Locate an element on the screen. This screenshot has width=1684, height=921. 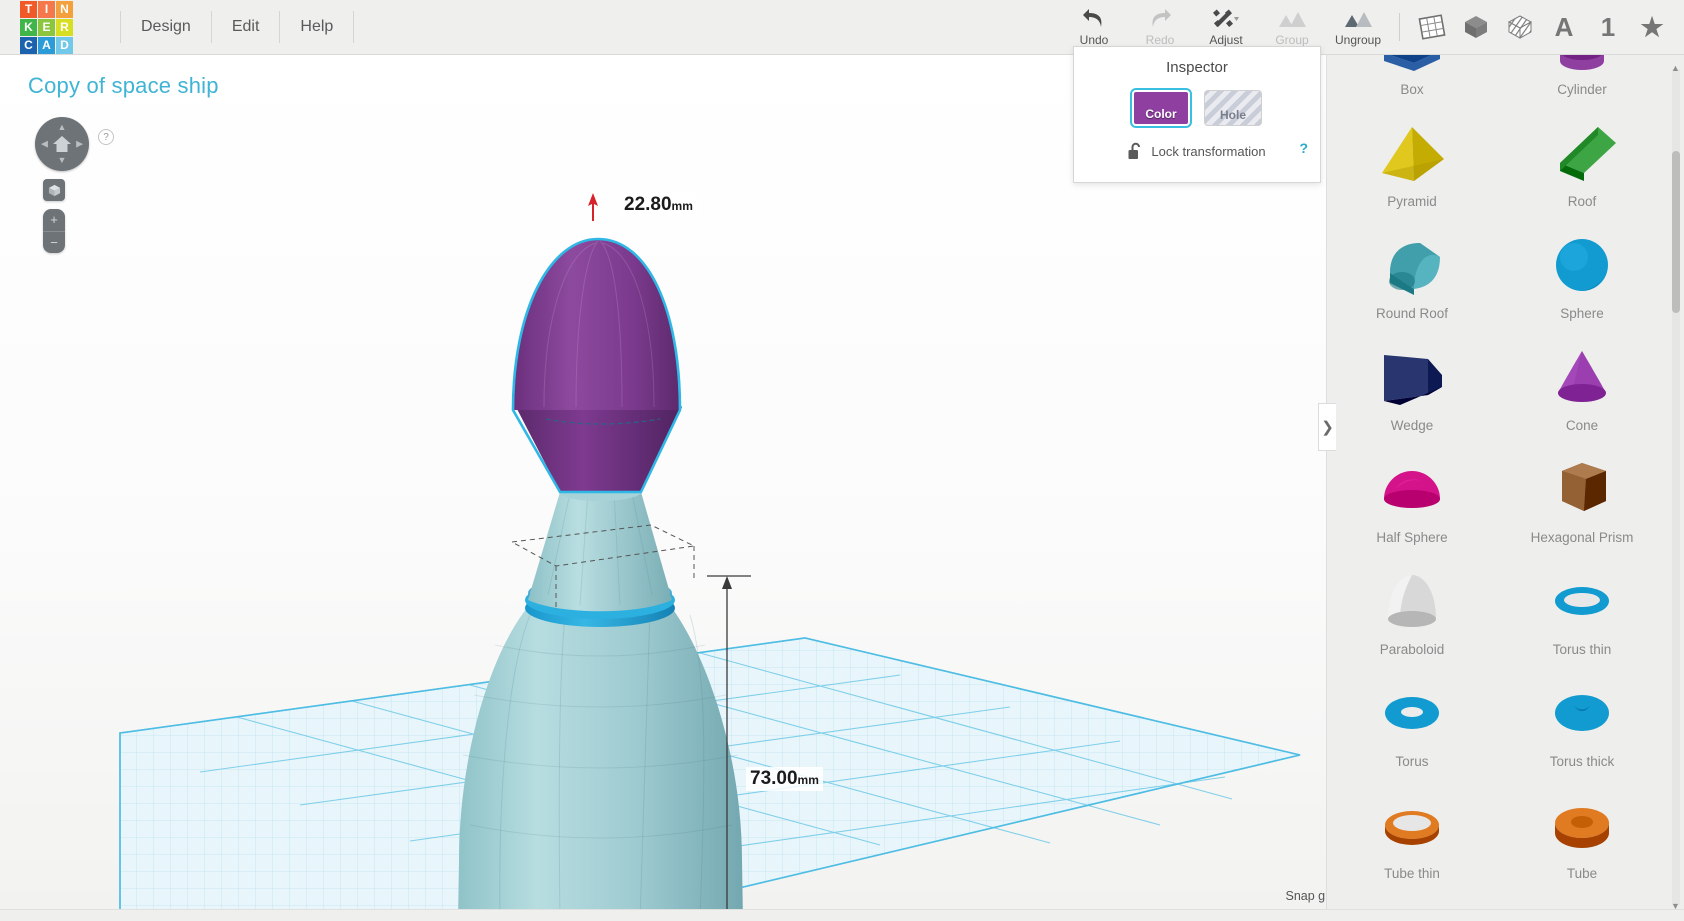
shape-label: Half Sphere is located at coordinates (1412, 537).